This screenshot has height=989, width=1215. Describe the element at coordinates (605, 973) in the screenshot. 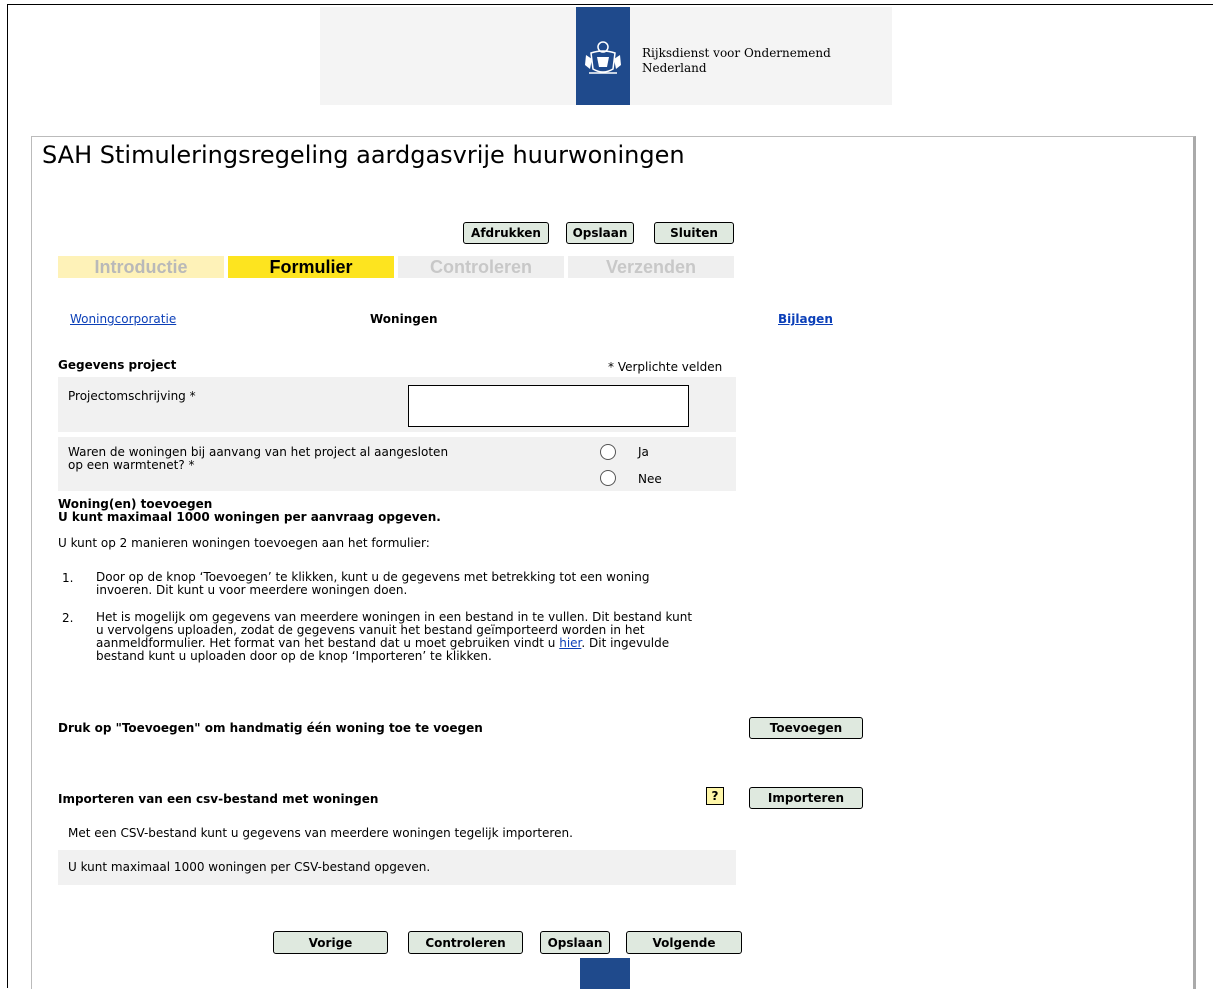

I see `footer-logo-bar` at that location.